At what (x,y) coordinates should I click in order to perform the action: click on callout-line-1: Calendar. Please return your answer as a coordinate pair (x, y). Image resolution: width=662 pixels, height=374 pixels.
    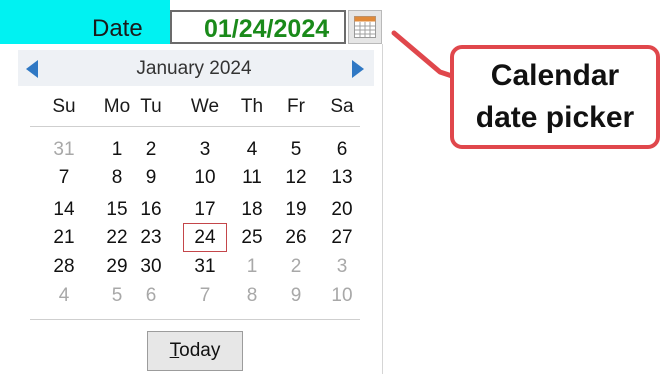
    Looking at the image, I should click on (555, 75).